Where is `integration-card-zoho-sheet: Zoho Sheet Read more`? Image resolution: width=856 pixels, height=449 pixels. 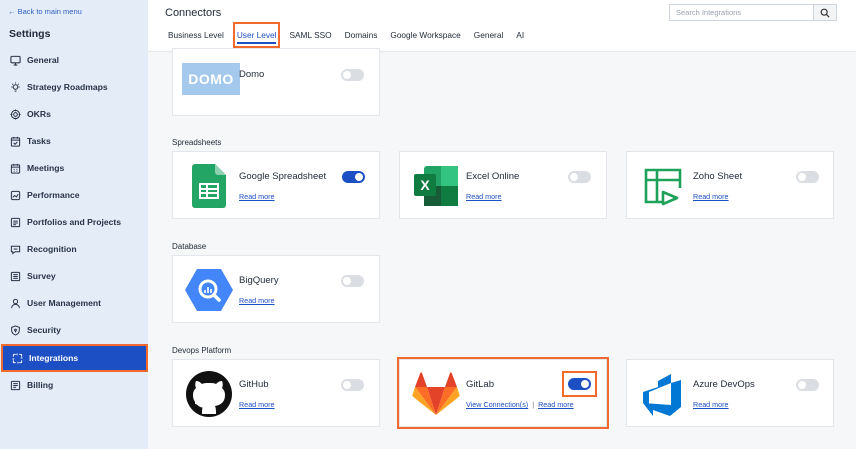 integration-card-zoho-sheet: Zoho Sheet Read more is located at coordinates (730, 185).